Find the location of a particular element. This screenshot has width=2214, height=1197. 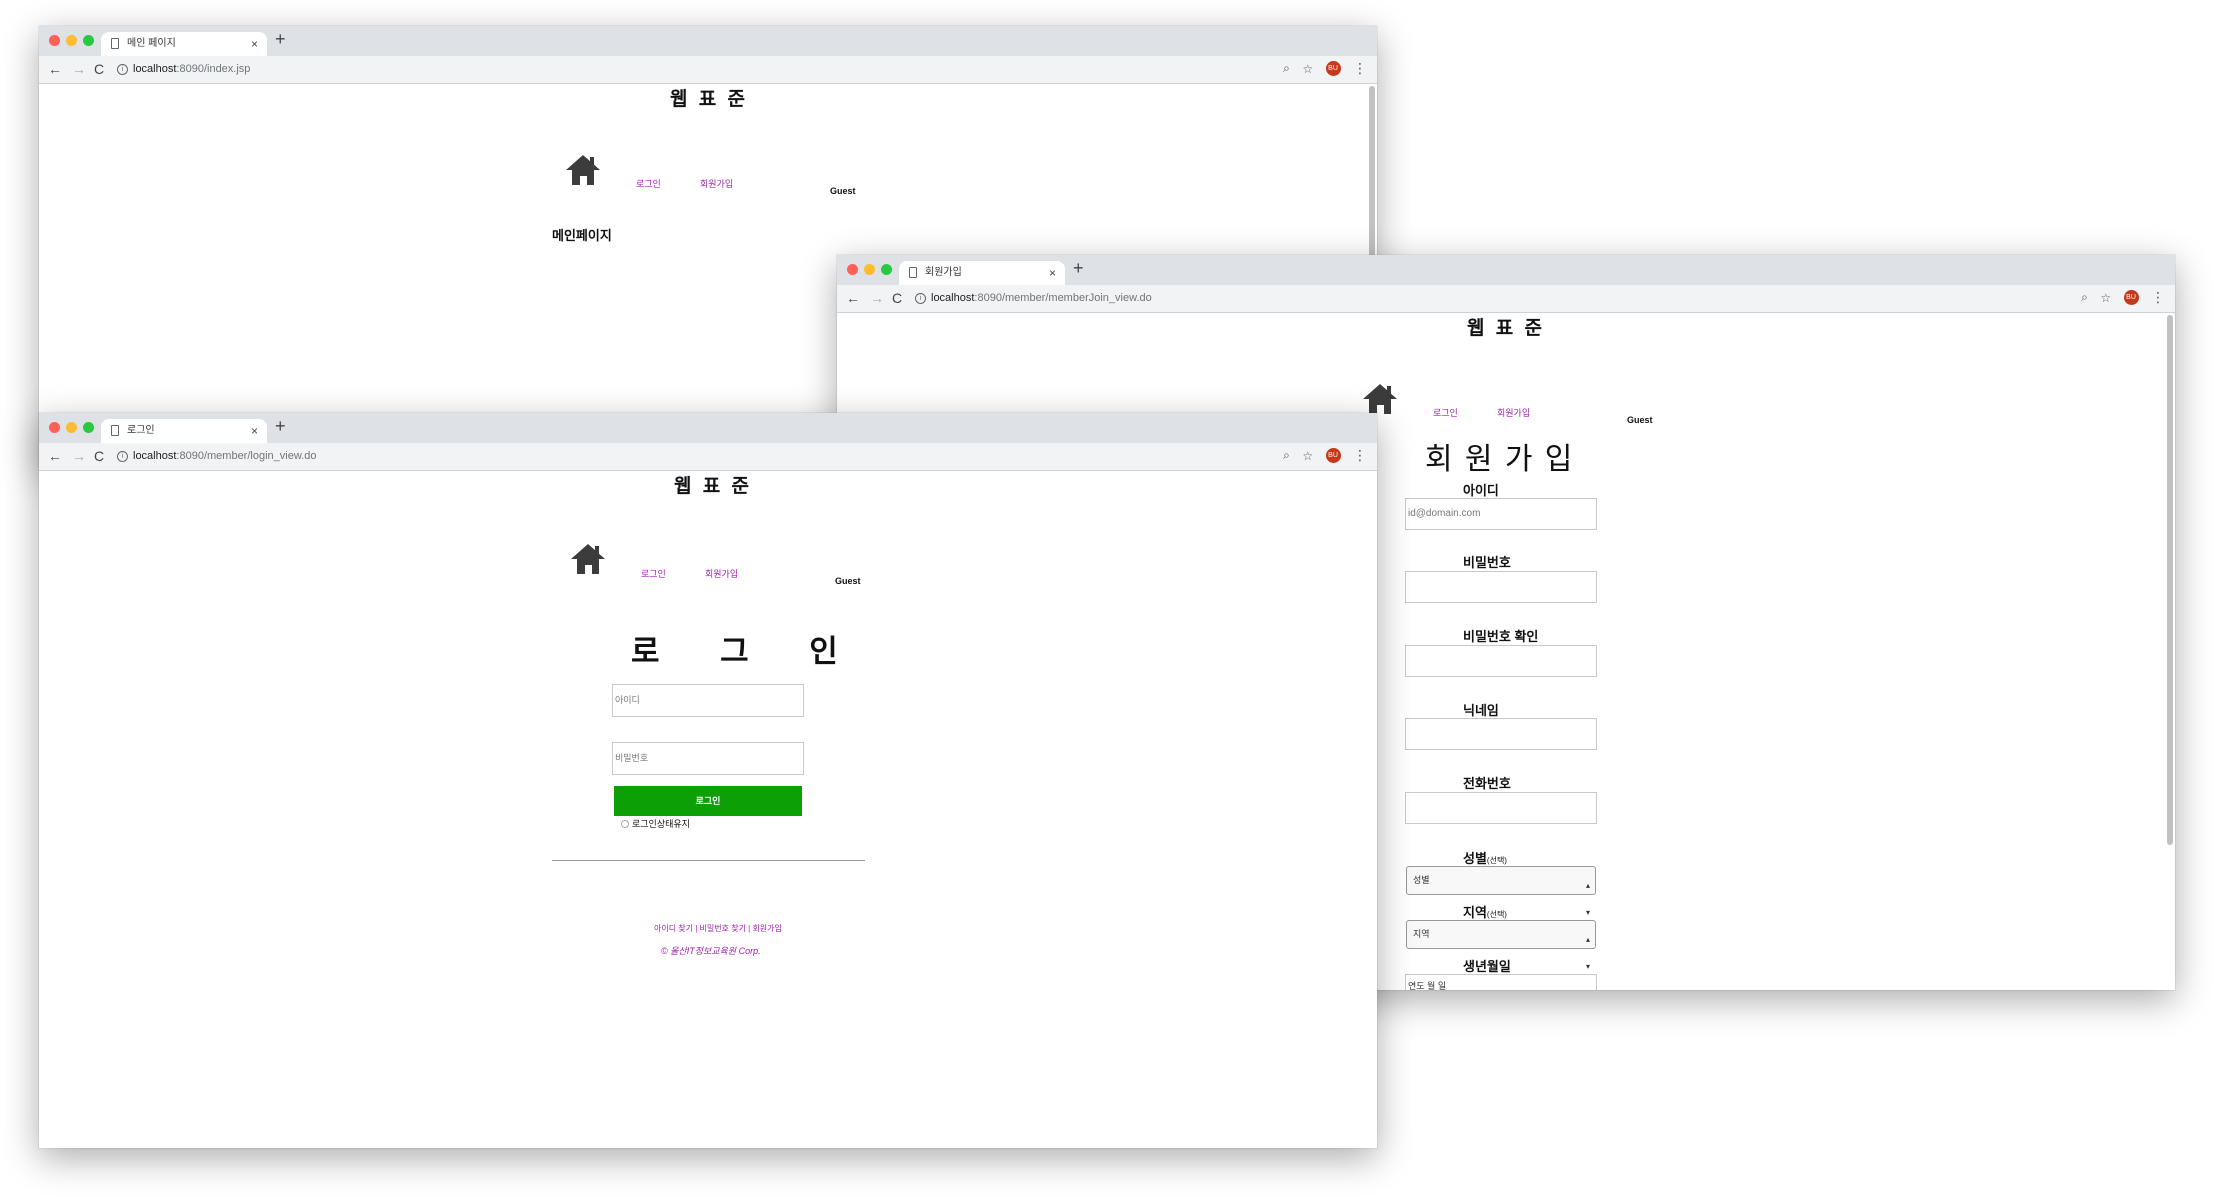

gender-label: 성별(선택) is located at coordinates (1485, 857).